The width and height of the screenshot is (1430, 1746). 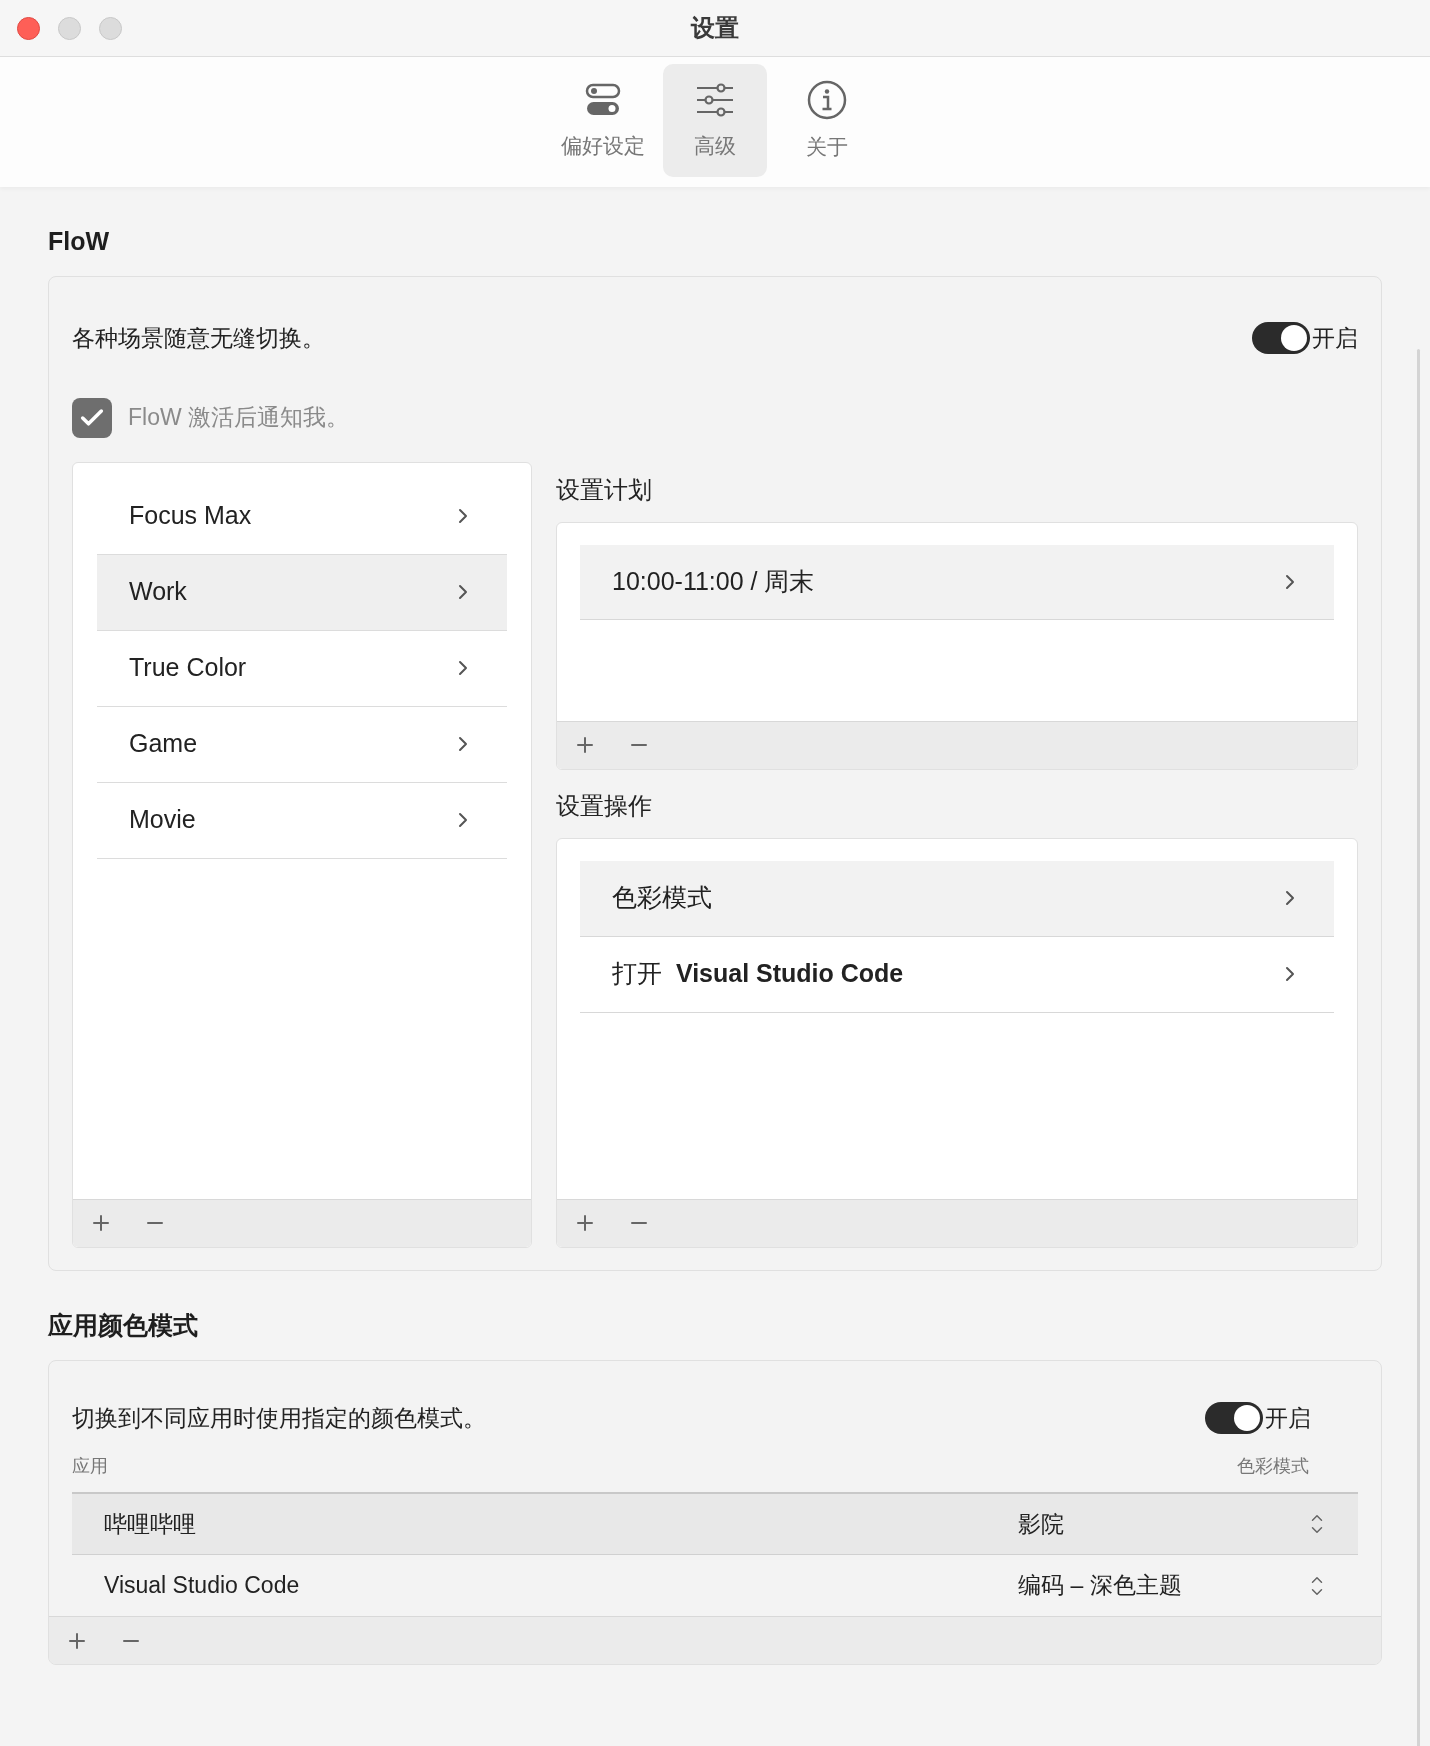 What do you see at coordinates (715, 1585) in the screenshot?
I see `table-row: Visual Studio Code 编码 – 深色主题` at bounding box center [715, 1585].